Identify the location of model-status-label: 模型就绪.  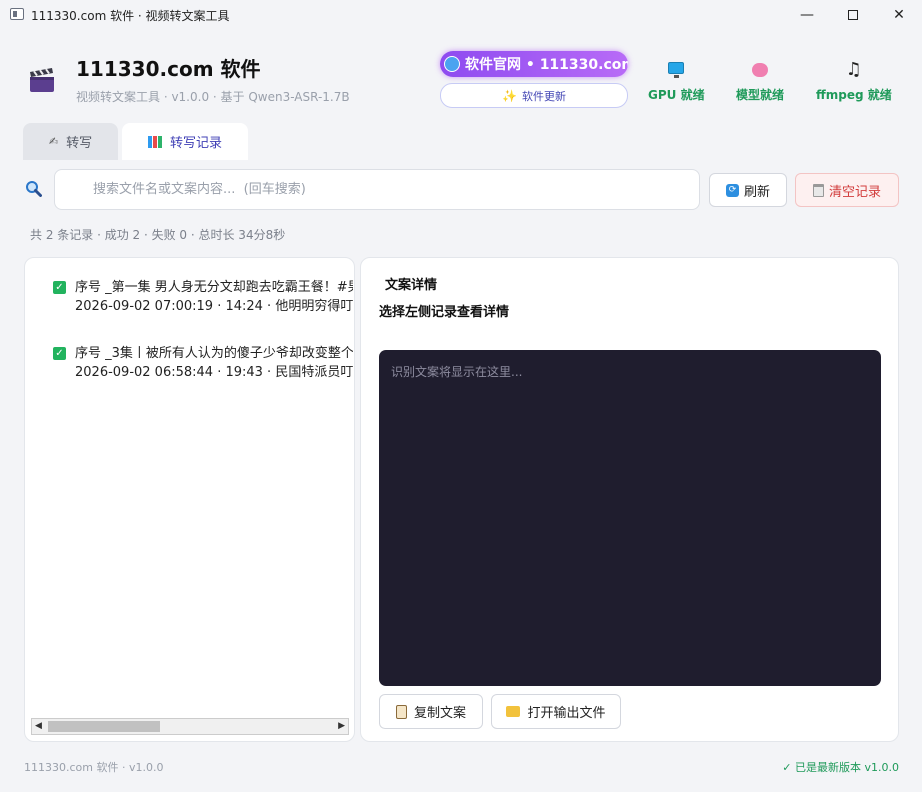
(760, 95).